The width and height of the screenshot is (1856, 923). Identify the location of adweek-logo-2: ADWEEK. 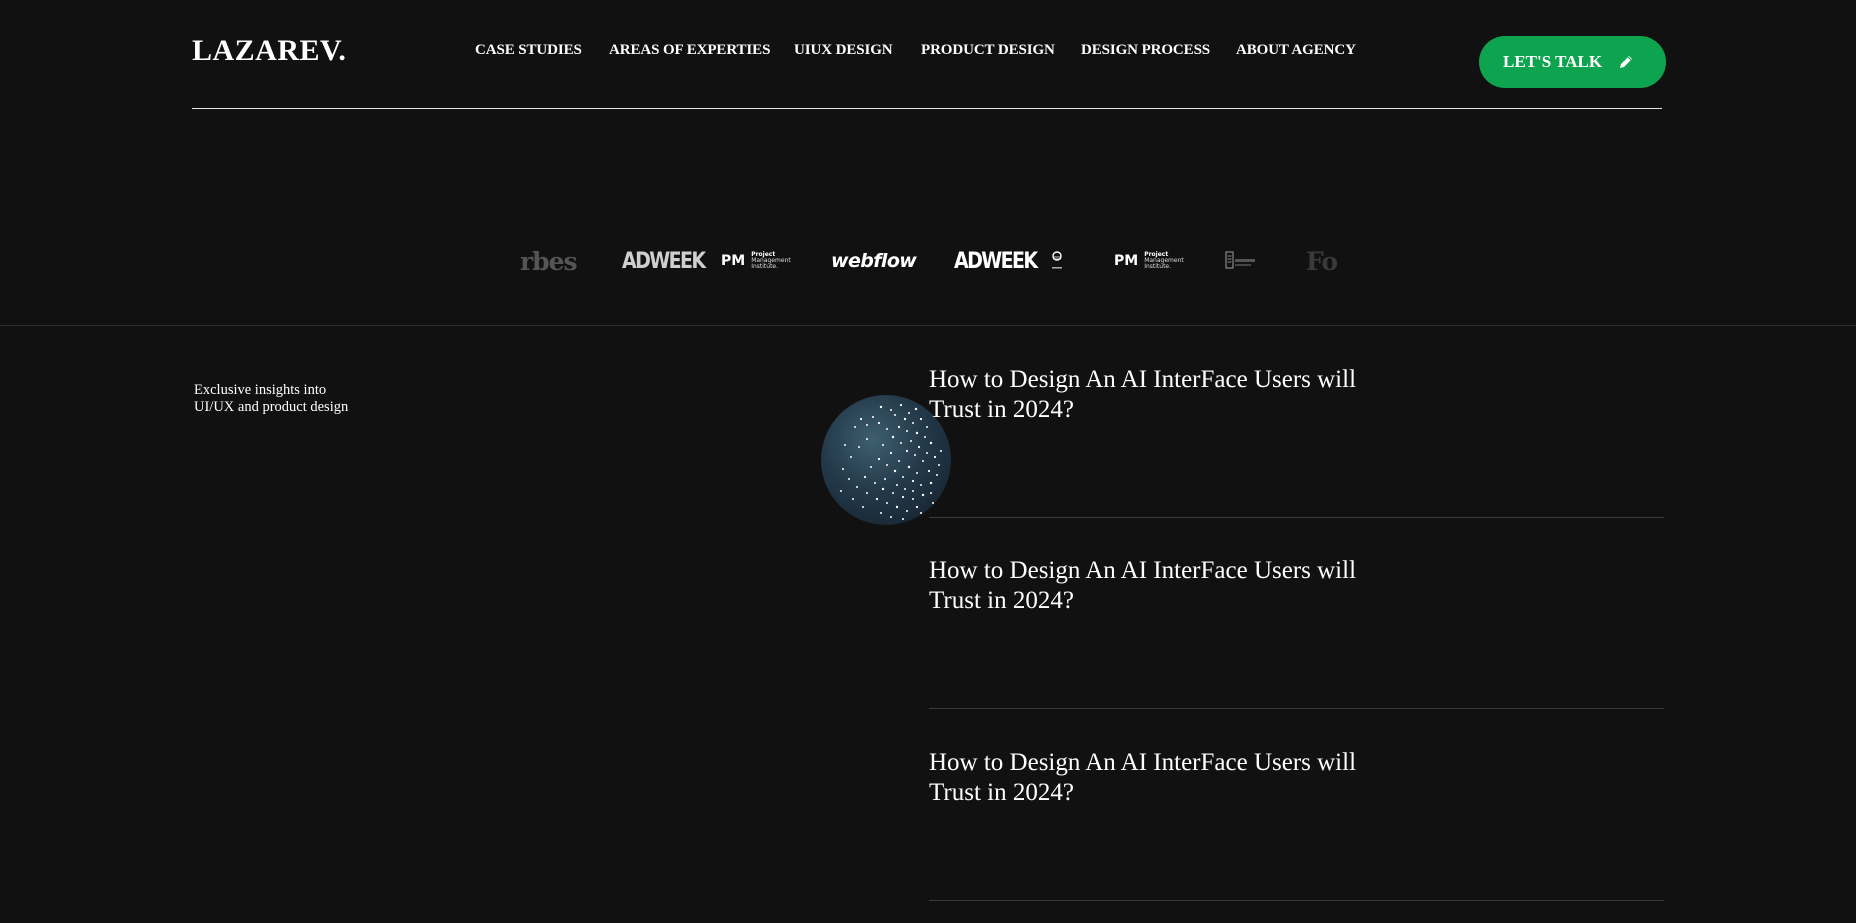
(996, 261).